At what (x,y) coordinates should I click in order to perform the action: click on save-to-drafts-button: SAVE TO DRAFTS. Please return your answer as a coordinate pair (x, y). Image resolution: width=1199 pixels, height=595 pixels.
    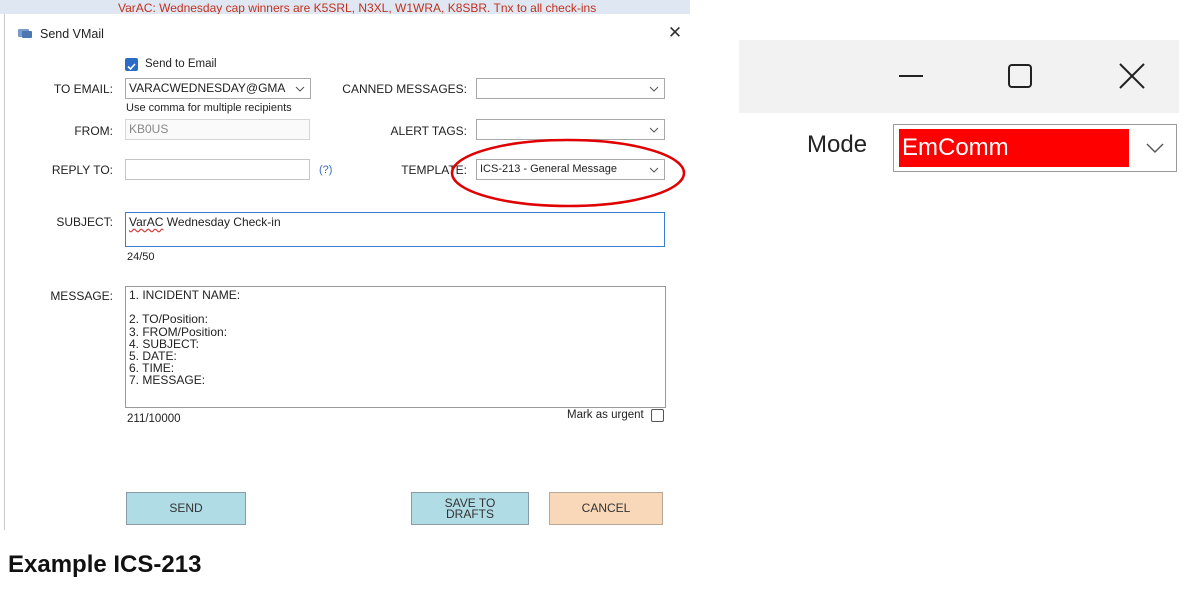
    Looking at the image, I should click on (470, 508).